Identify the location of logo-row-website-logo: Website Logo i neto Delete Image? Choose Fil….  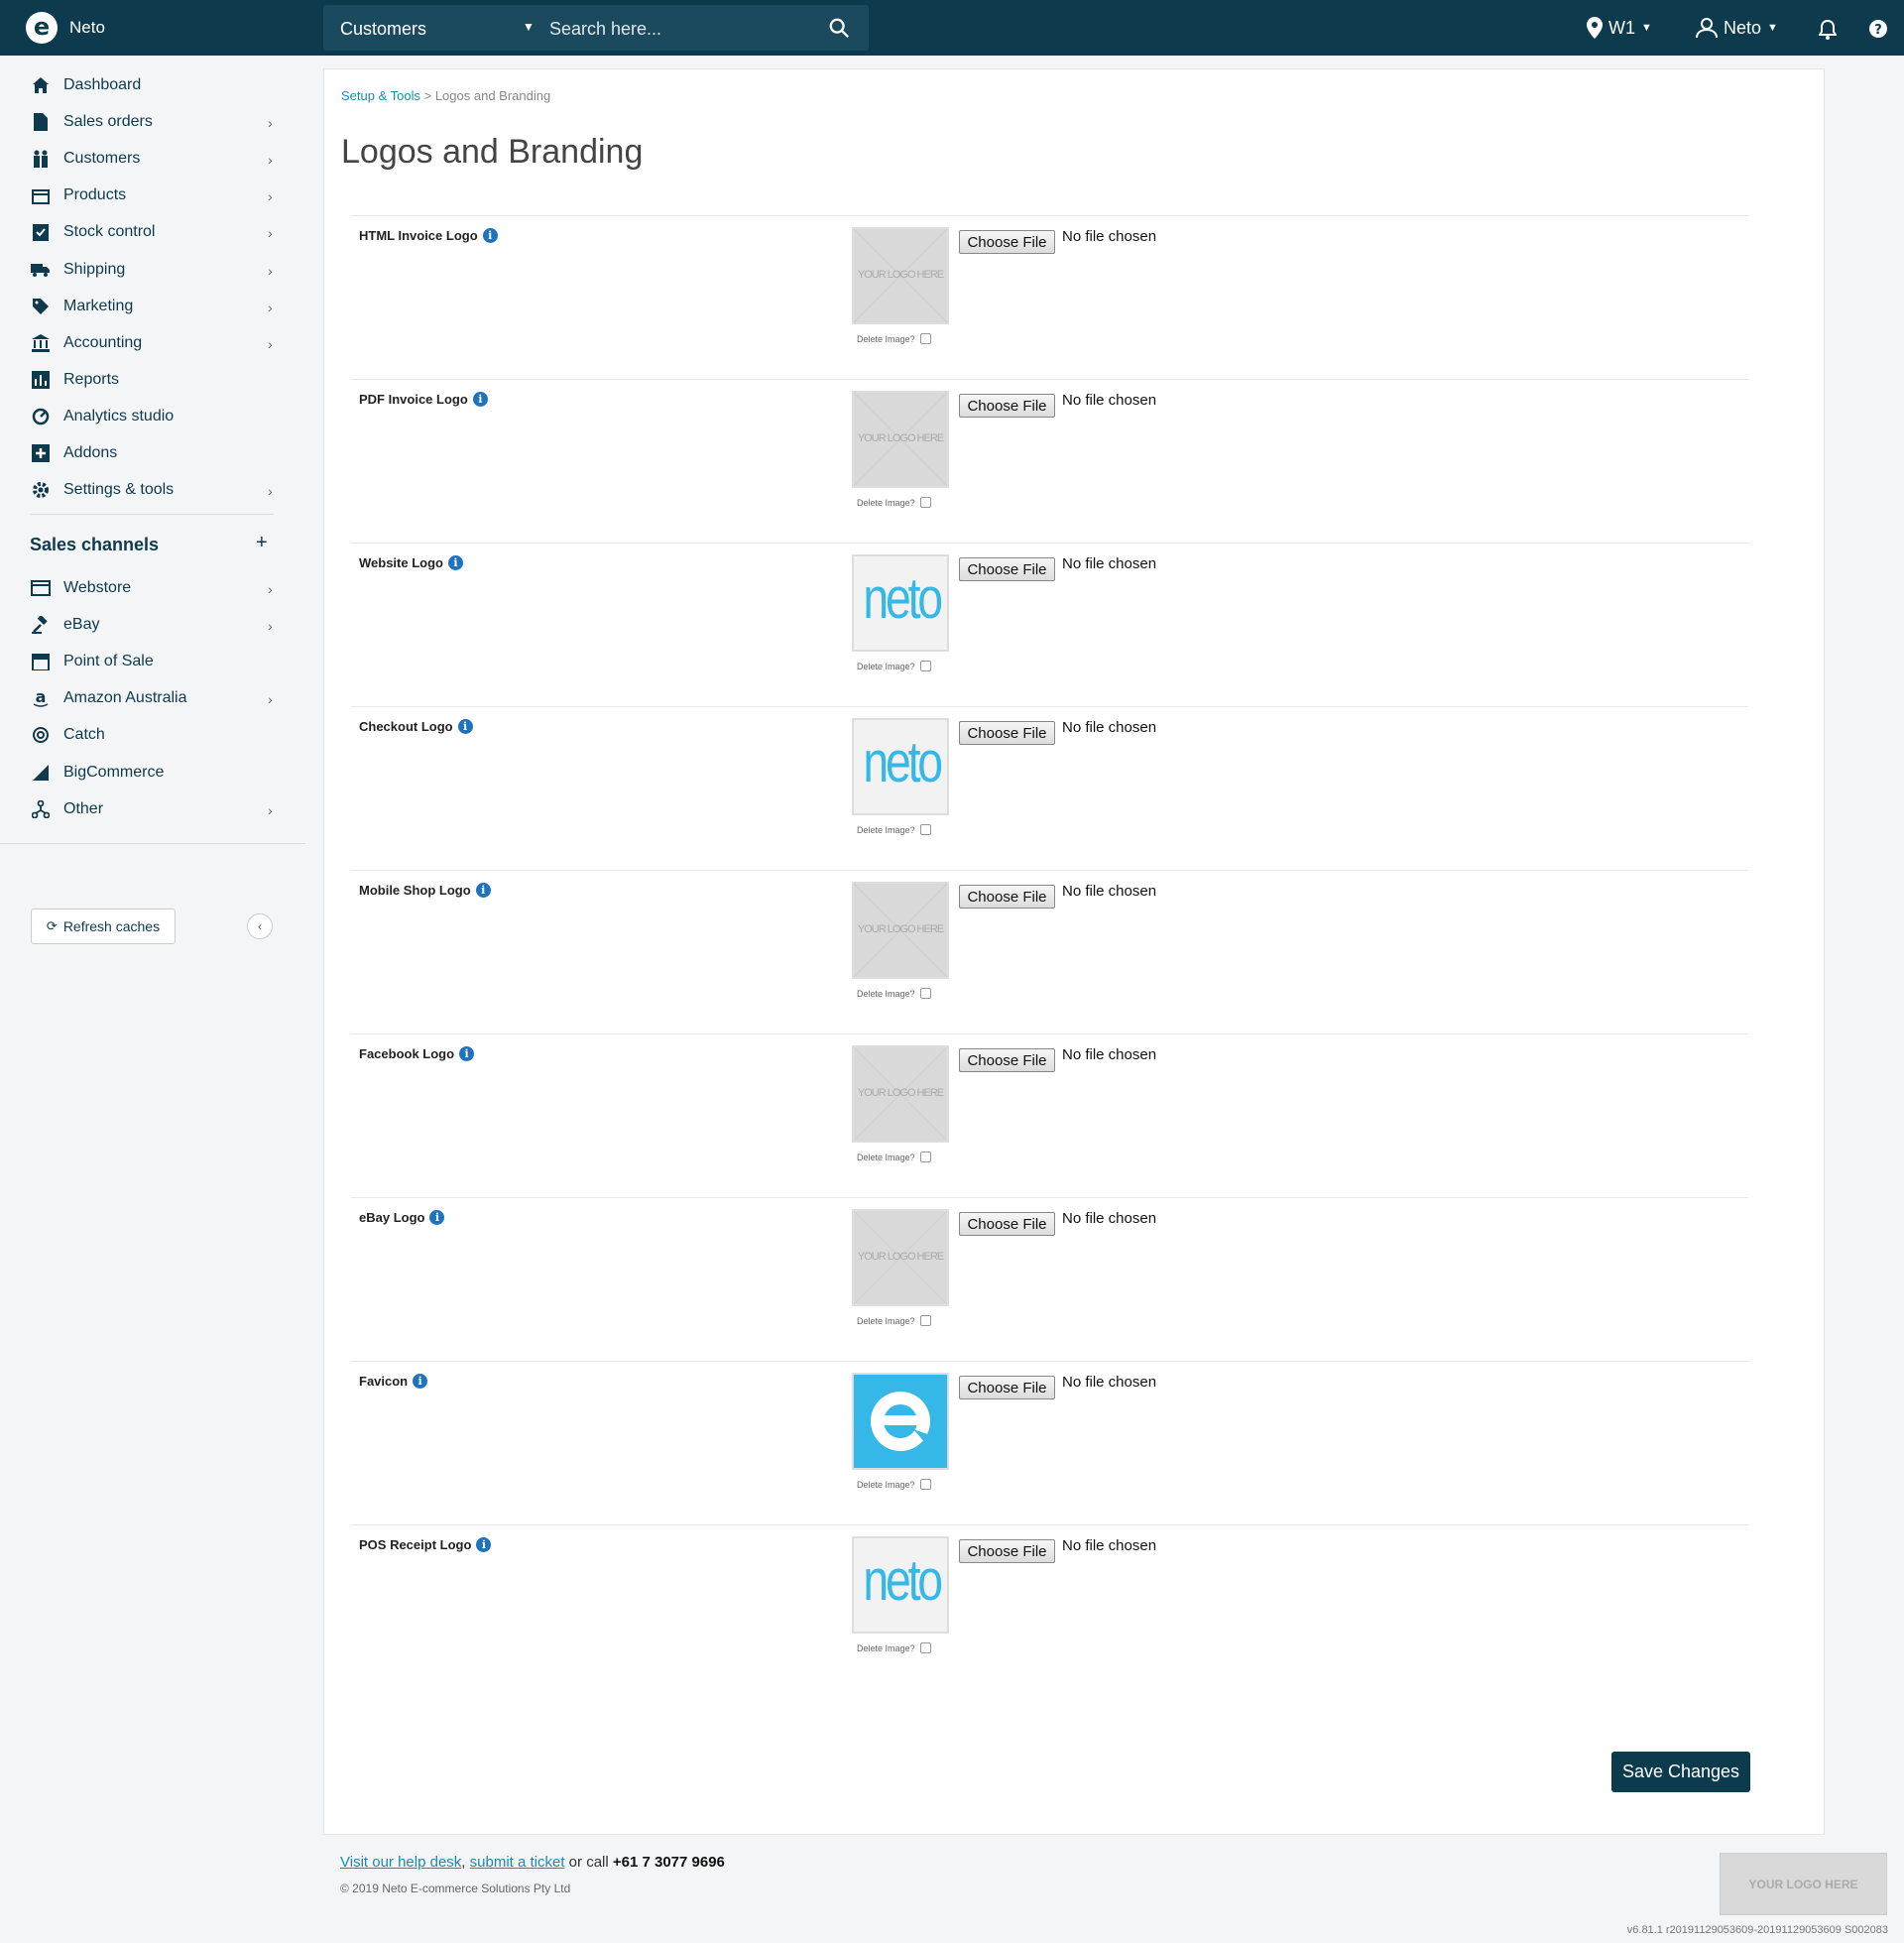
(1049, 625).